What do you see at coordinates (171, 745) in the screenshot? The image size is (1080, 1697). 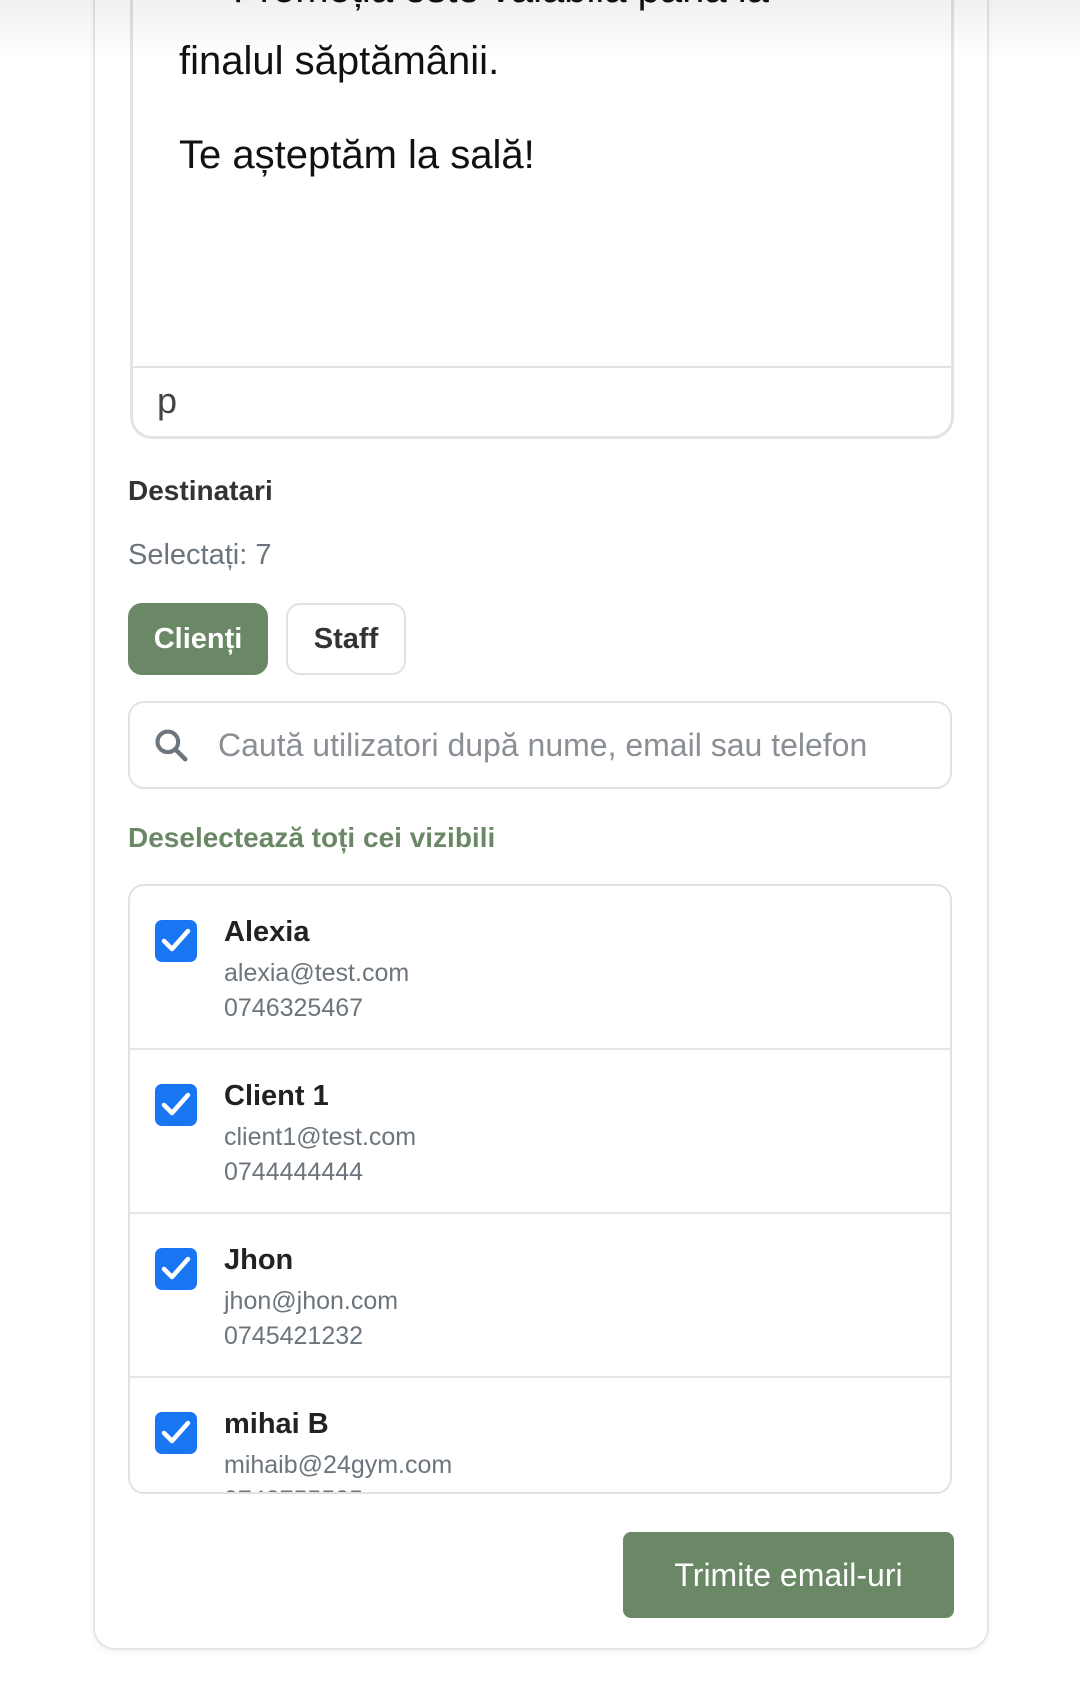 I see `search-icon` at bounding box center [171, 745].